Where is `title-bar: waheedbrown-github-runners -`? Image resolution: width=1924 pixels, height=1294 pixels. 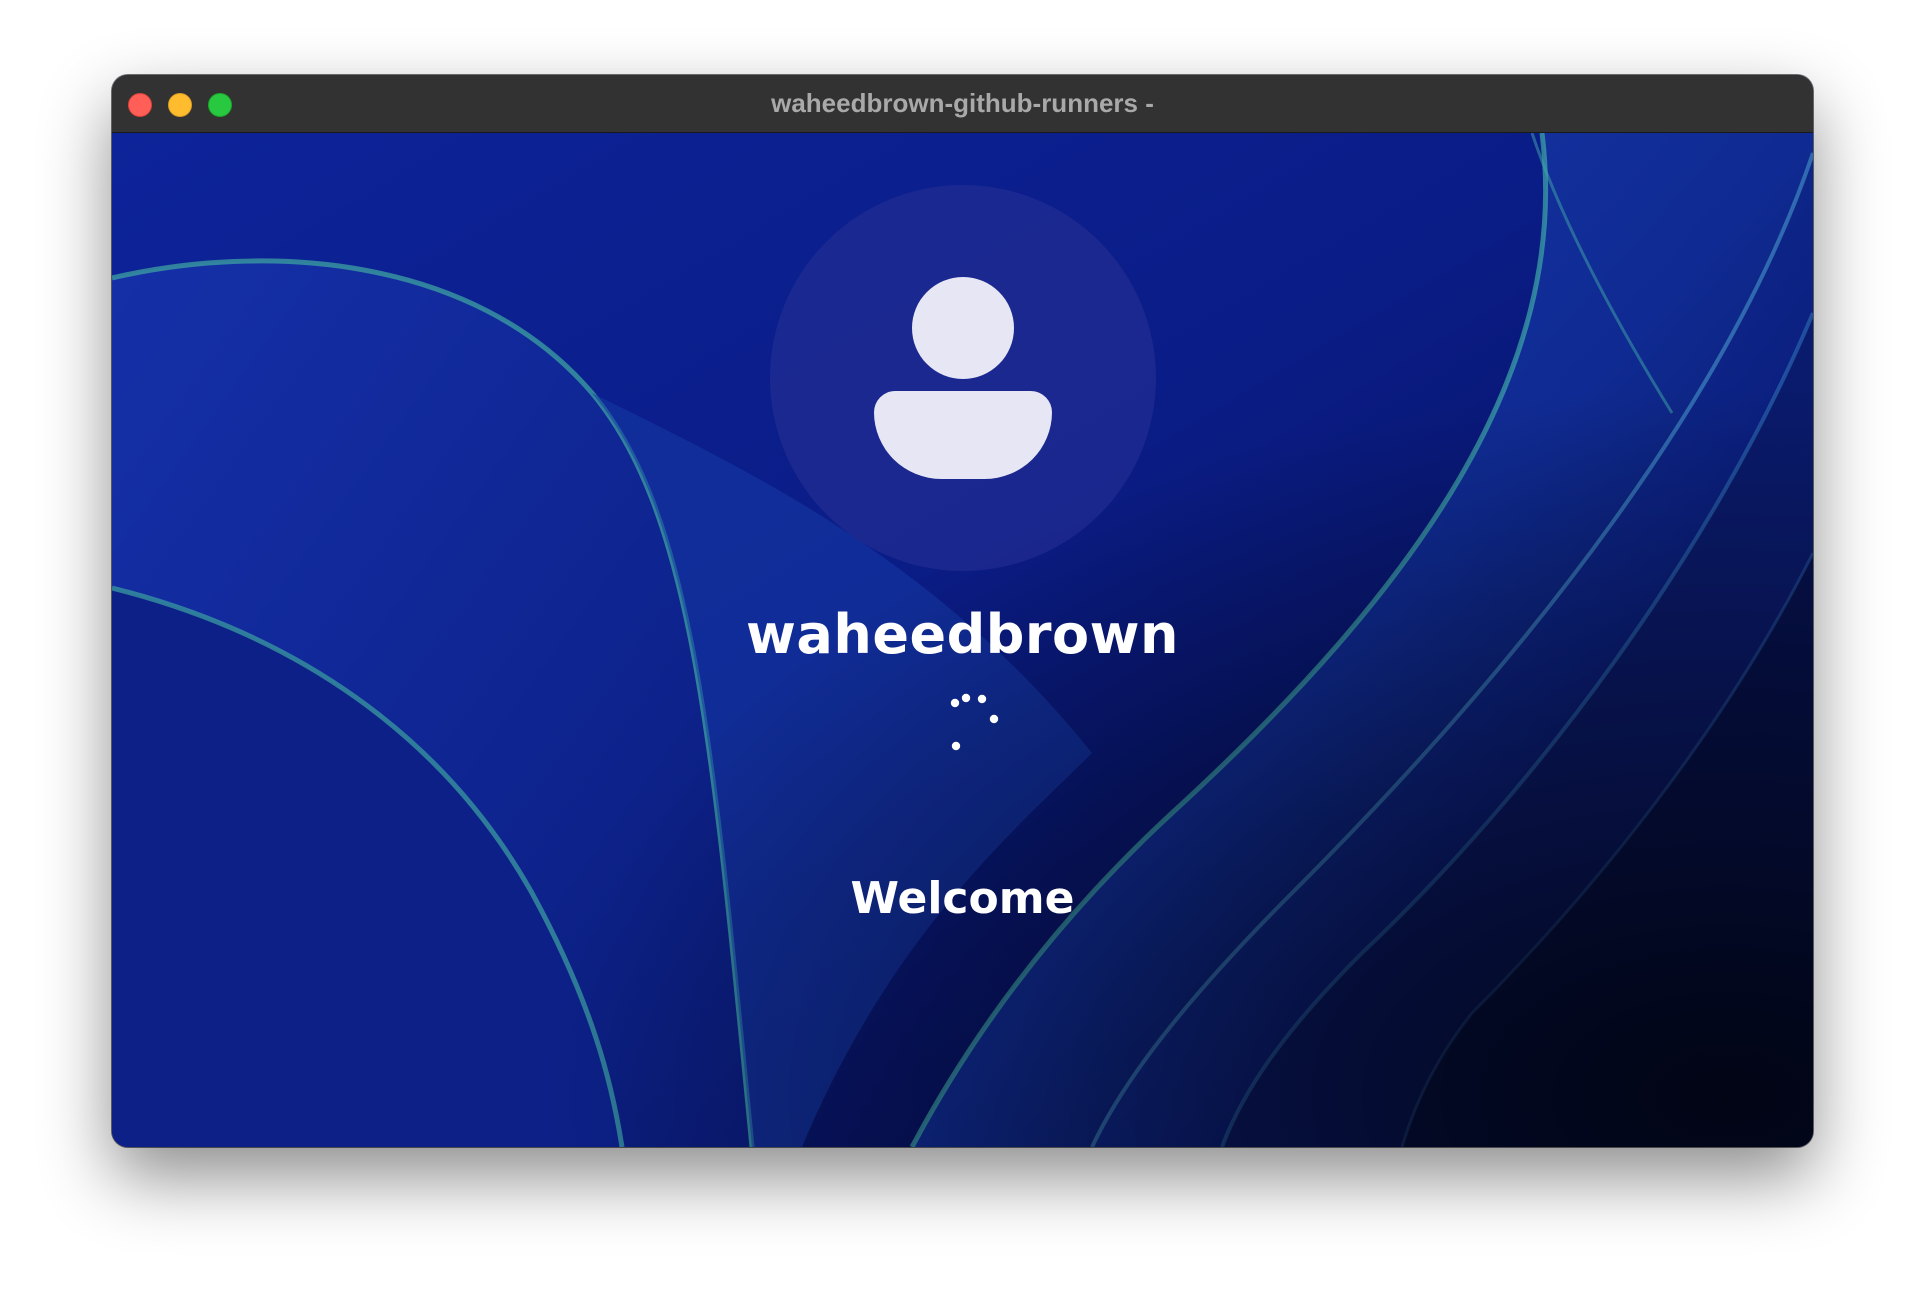
title-bar: waheedbrown-github-runners - is located at coordinates (962, 104).